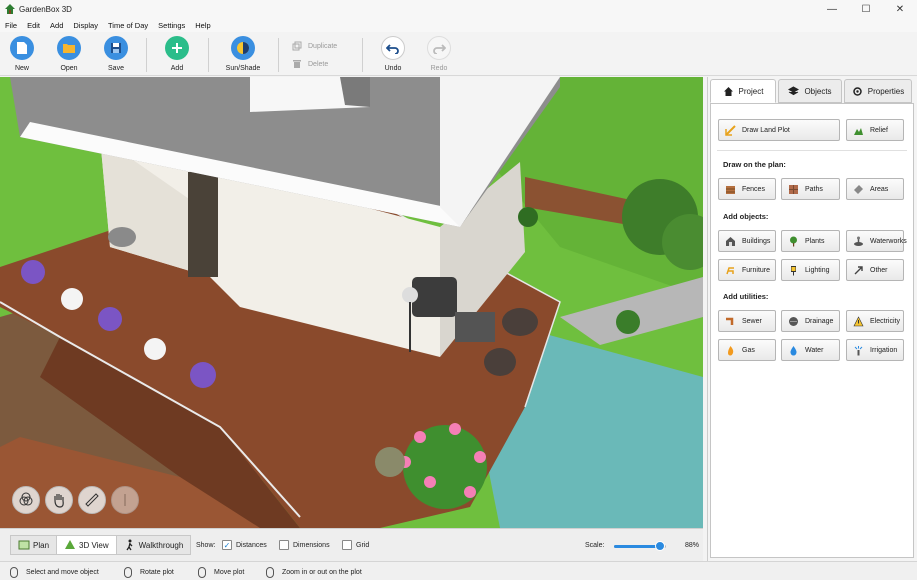  I want to click on add-button: Add, so click(177, 54).